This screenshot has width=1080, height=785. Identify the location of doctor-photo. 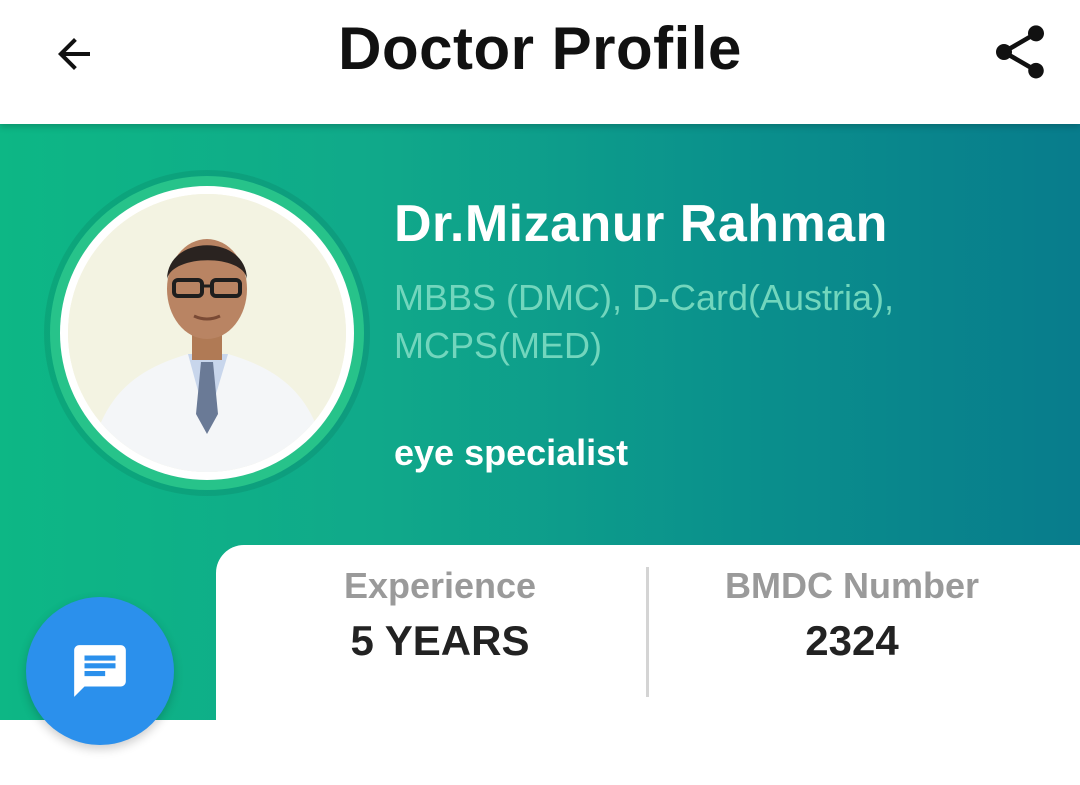
(207, 333).